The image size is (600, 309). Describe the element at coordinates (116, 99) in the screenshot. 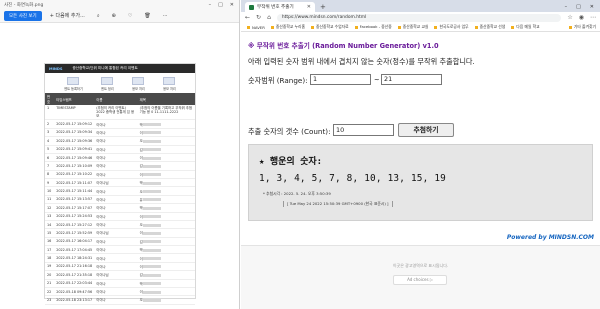

I see `column-header: 이름` at that location.